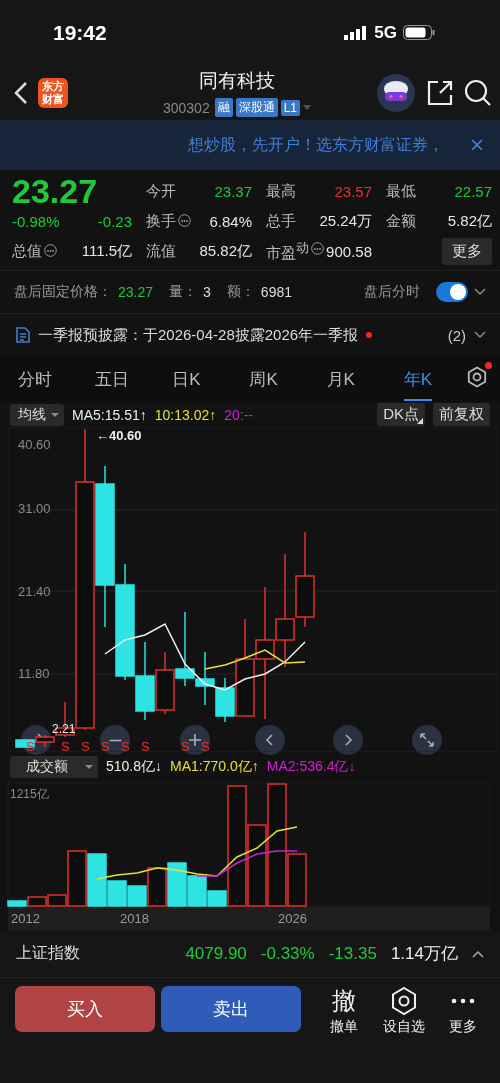 The image size is (500, 1083). Describe the element at coordinates (115, 740) in the screenshot. I see `zoom-out-button` at that location.